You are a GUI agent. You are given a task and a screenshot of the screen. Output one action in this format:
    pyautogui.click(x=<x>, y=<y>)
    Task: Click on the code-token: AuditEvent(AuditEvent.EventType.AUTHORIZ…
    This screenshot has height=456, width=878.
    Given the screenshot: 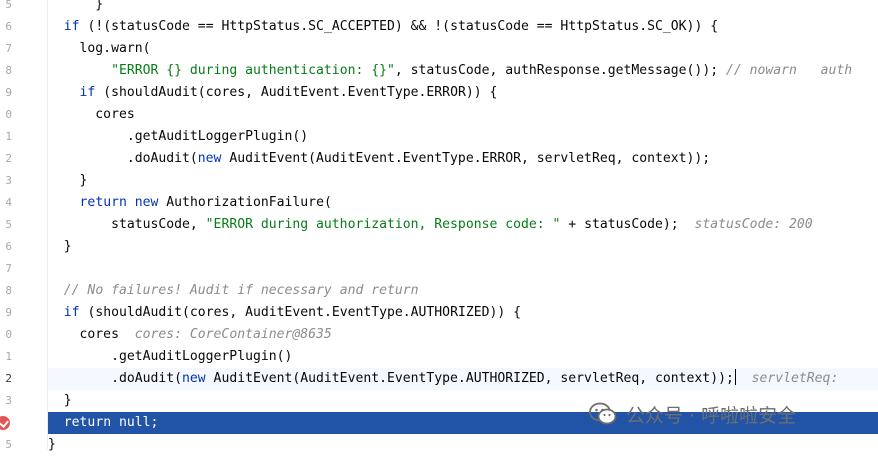 What is the action you would take?
    pyautogui.click(x=469, y=378)
    